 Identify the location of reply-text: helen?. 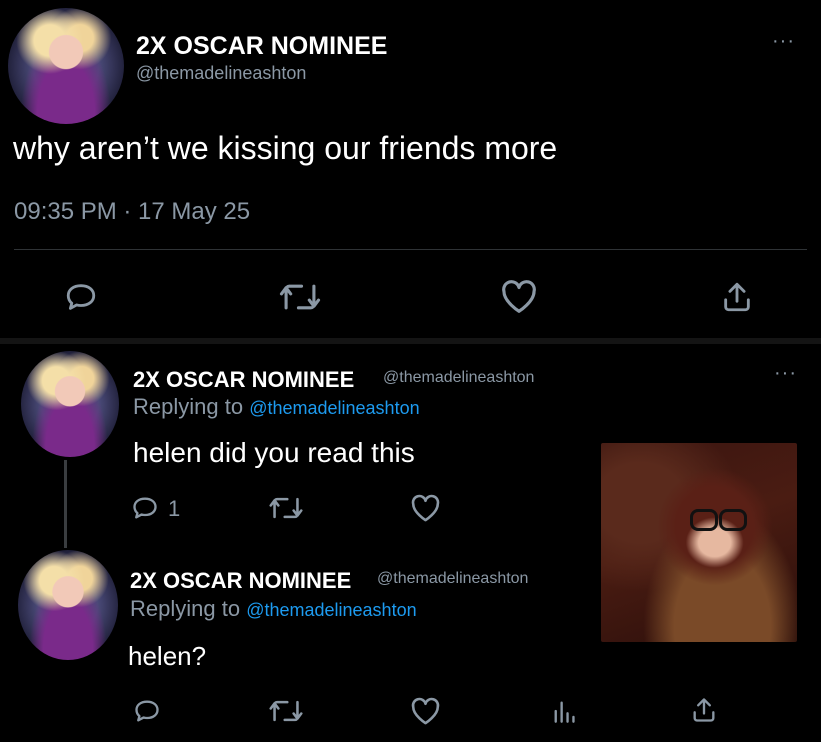
(167, 656).